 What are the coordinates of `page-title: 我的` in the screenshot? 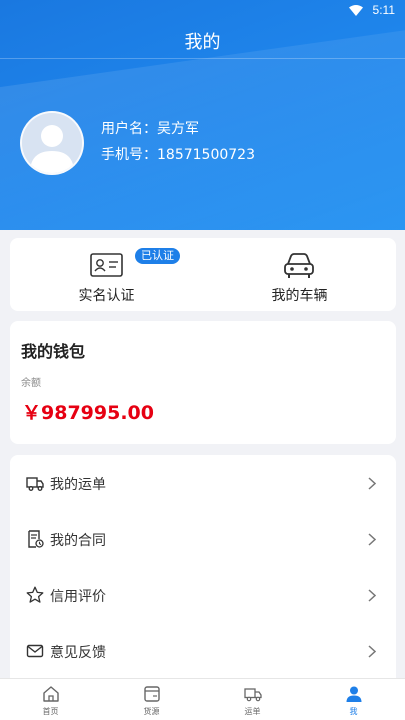 It's located at (202, 42).